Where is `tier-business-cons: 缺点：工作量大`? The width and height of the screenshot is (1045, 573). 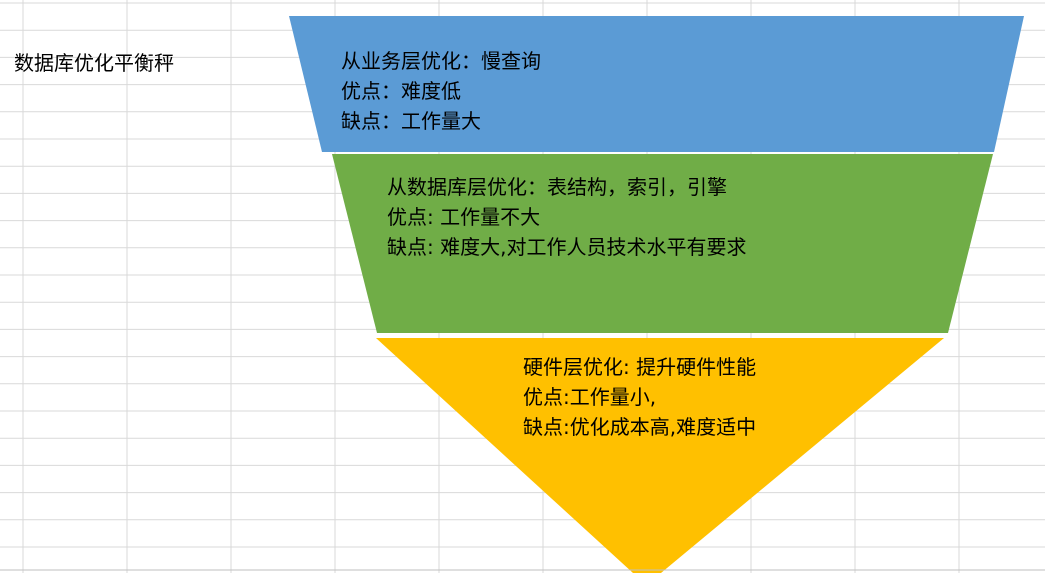
tier-business-cons: 缺点：工作量大 is located at coordinates (411, 121).